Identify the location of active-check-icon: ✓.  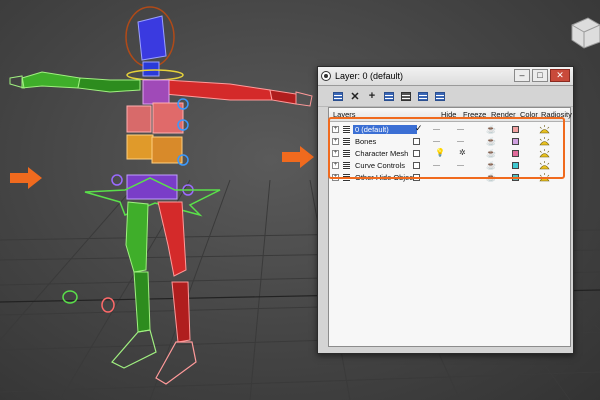
(419, 128).